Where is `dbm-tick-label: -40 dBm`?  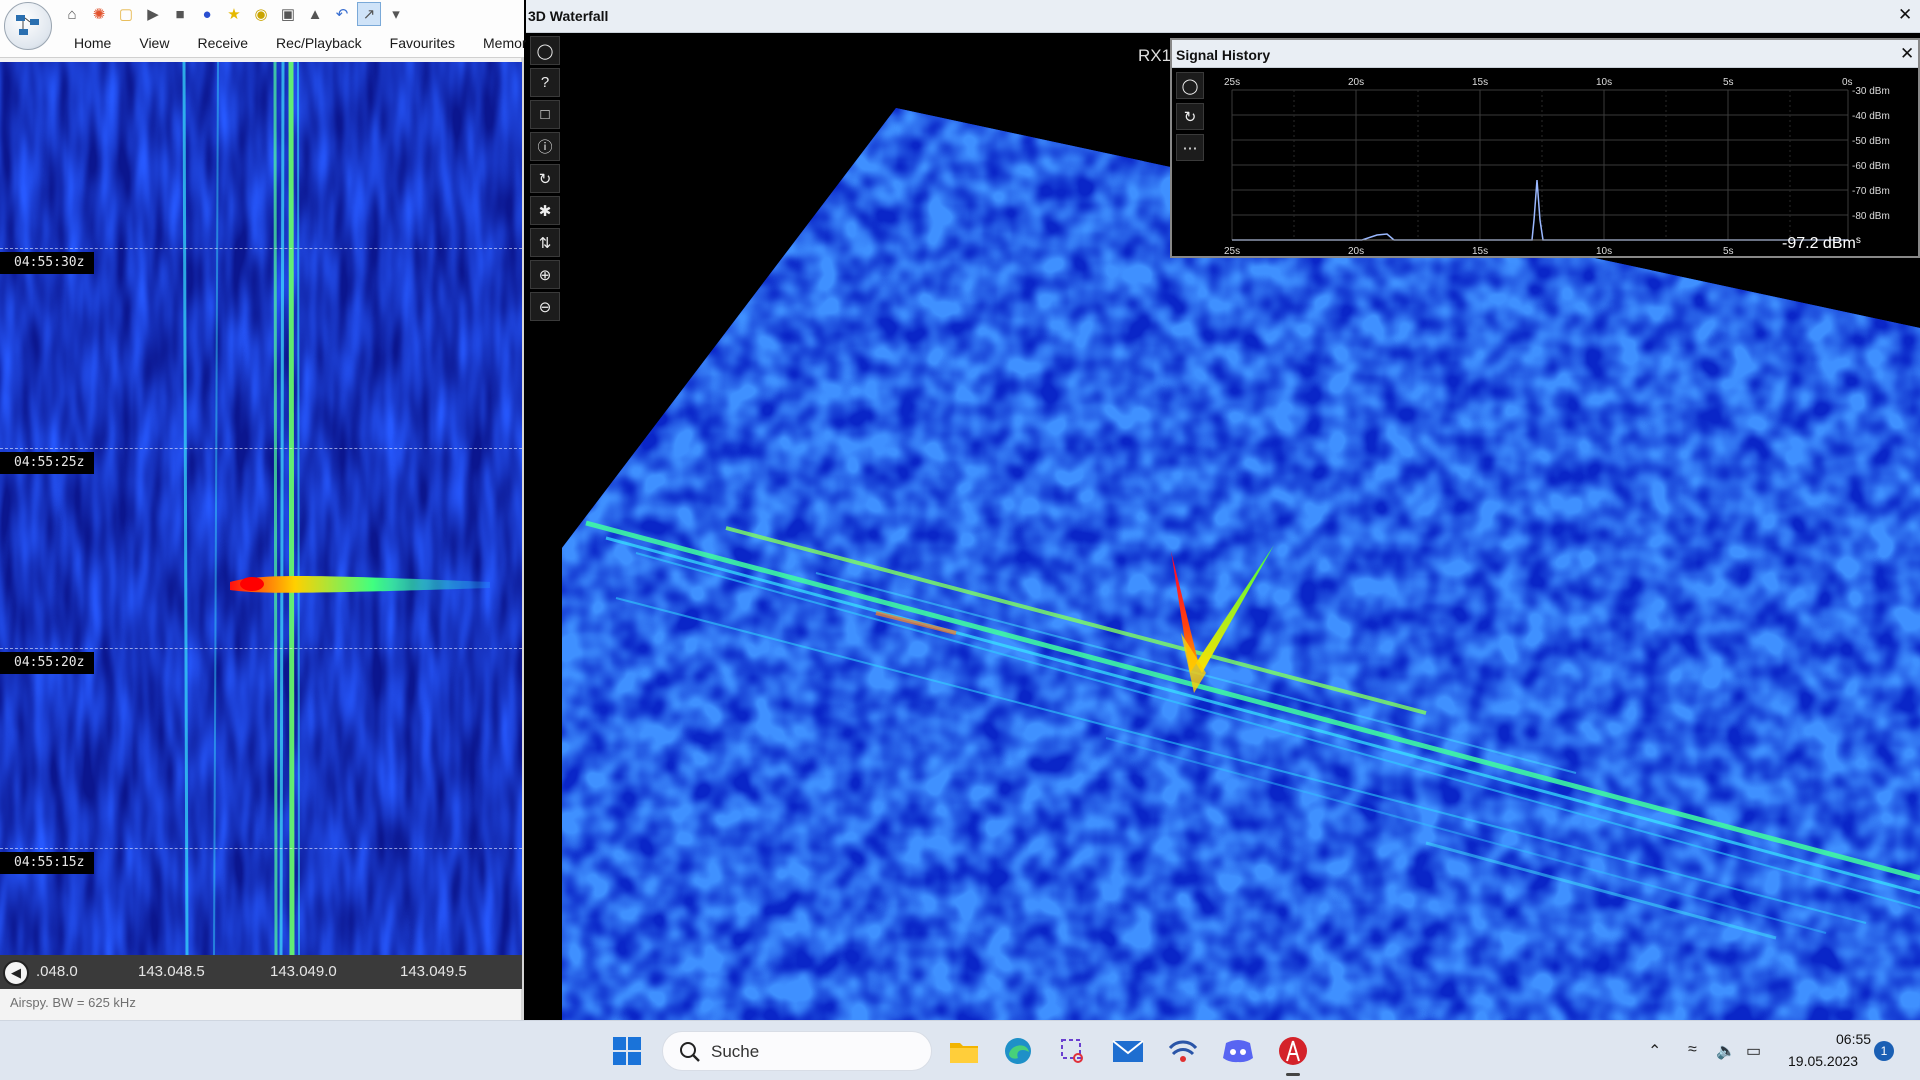 dbm-tick-label: -40 dBm is located at coordinates (1871, 116).